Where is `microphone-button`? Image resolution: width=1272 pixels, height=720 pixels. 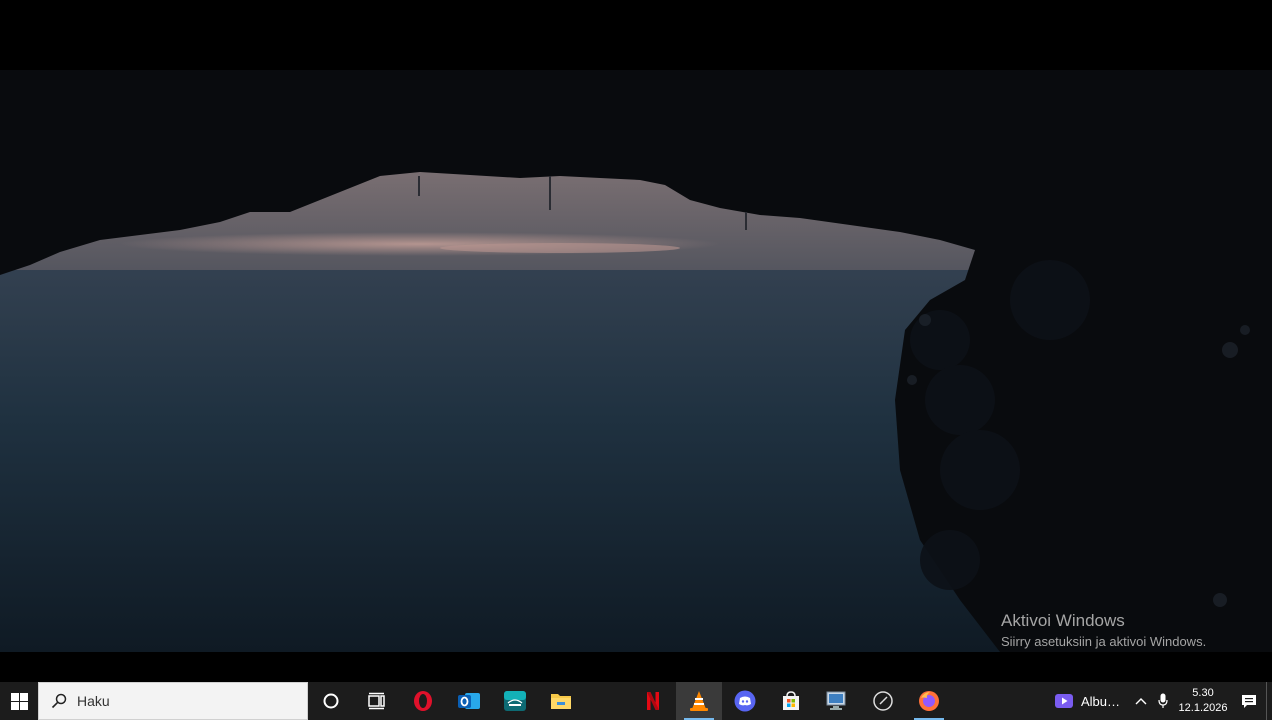
microphone-button is located at coordinates (1163, 701).